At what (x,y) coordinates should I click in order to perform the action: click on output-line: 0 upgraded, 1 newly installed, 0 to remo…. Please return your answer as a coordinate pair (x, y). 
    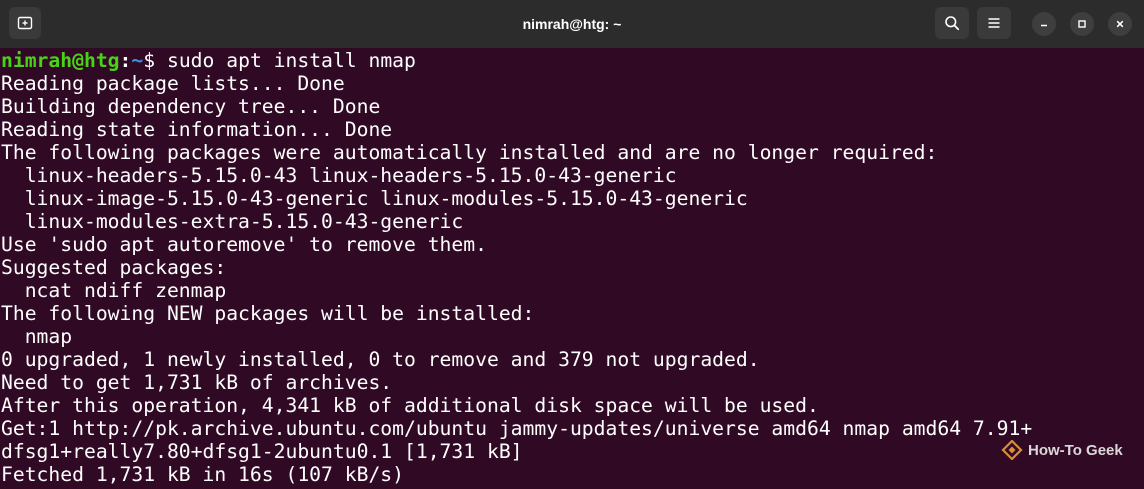
    Looking at the image, I should click on (380, 359).